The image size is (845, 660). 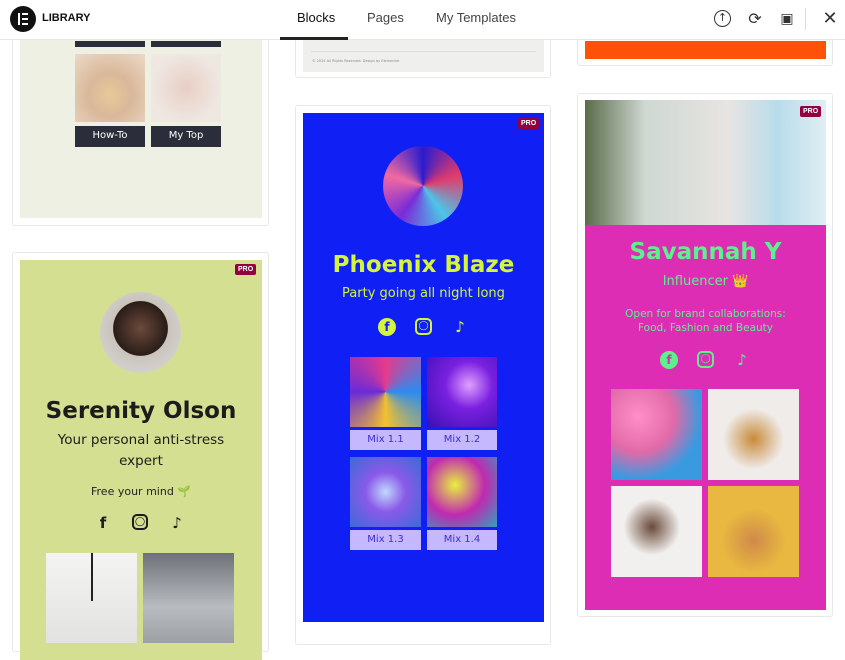 I want to click on profile-subtitle: Your personal anti-stress expert, so click(x=141, y=450).